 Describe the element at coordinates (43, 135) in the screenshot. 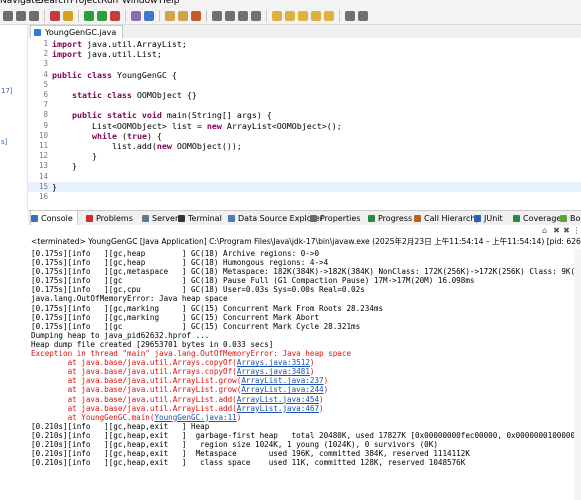

I see `line-number: 10` at that location.